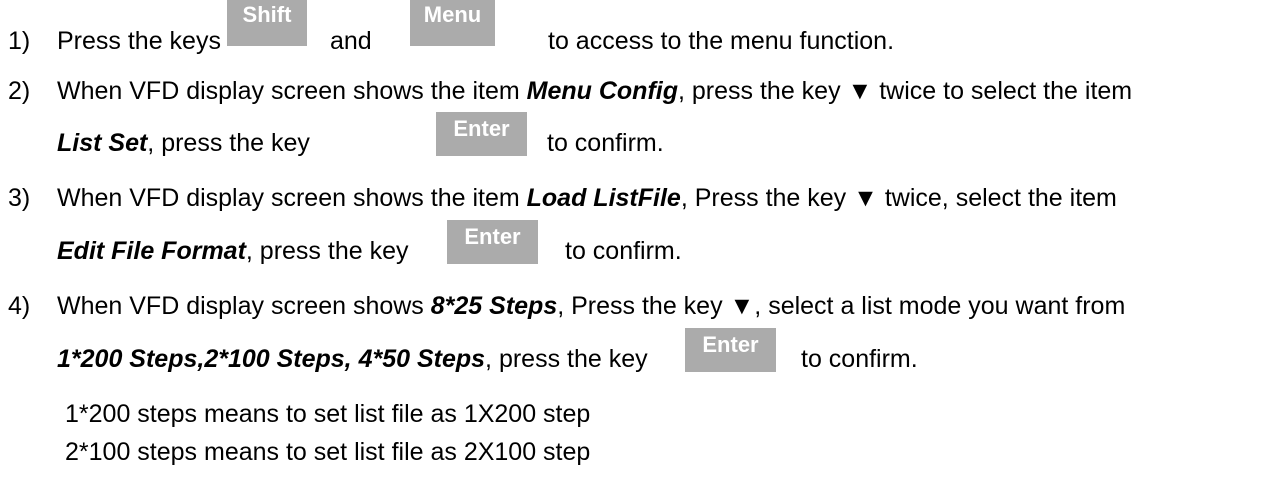 This screenshot has height=501, width=1273. Describe the element at coordinates (139, 41) in the screenshot. I see `step-text: Press the keys` at that location.